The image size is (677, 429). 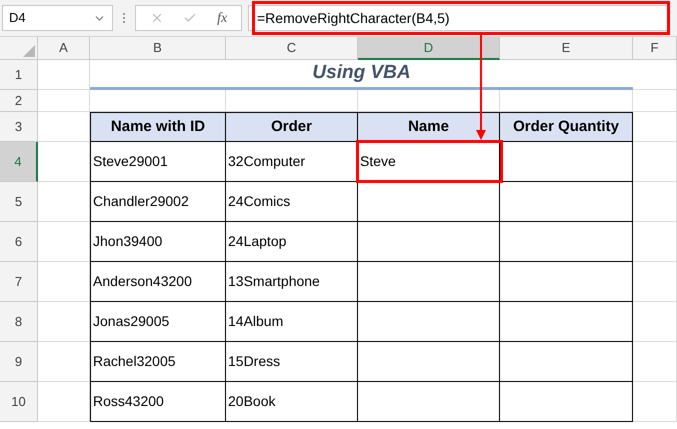 What do you see at coordinates (19, 242) in the screenshot?
I see `row-header: 6` at bounding box center [19, 242].